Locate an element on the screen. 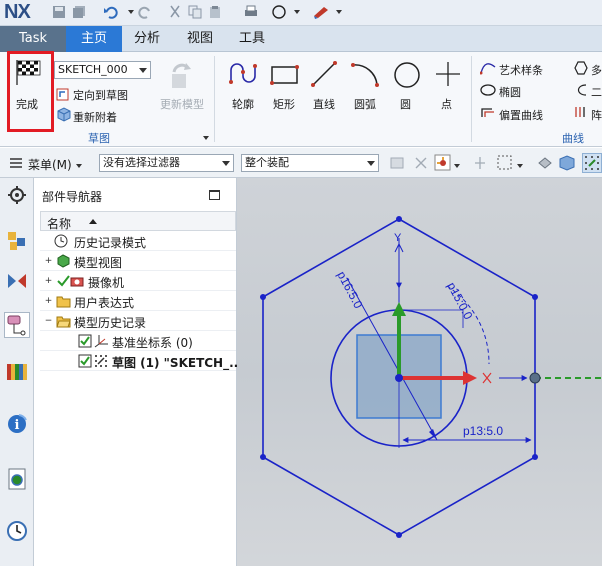 This screenshot has height=566, width=602. snap-point-icon is located at coordinates (421, 163).